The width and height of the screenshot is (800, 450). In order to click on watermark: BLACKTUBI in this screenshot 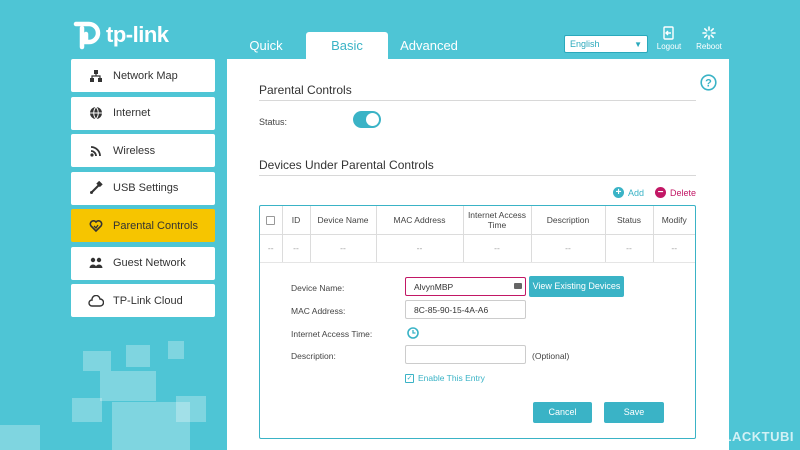, I will do `click(753, 436)`.